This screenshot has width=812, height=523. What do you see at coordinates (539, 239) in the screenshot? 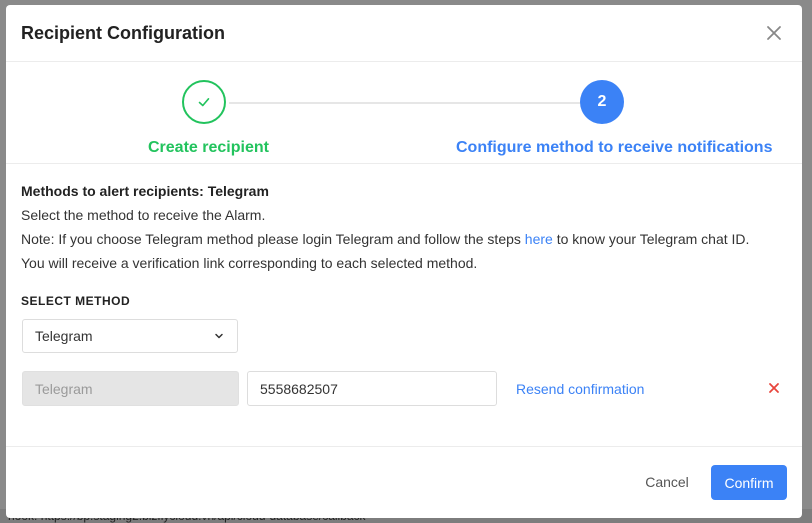
I see `here-link: here` at bounding box center [539, 239].